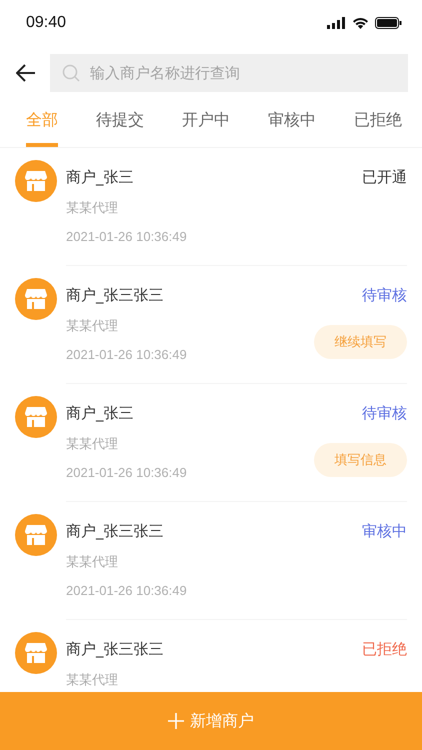 The image size is (422, 750). Describe the element at coordinates (242, 73) in the screenshot. I see `search-field: 输入商户名称进行查询` at that location.